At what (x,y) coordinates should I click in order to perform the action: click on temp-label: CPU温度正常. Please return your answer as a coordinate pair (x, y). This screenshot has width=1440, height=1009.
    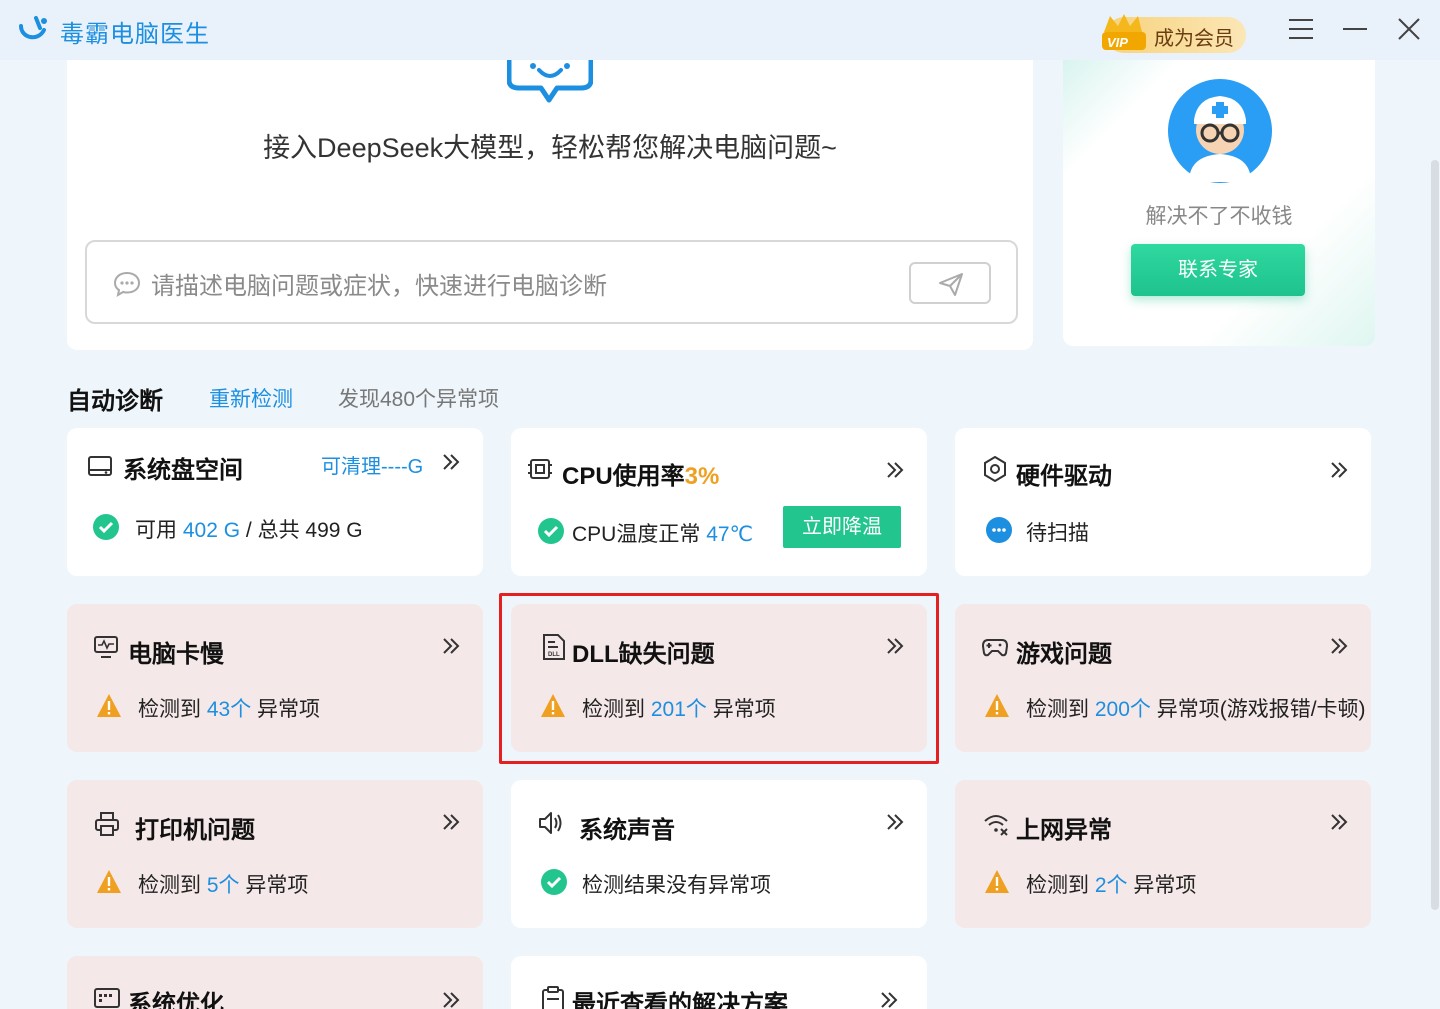
    Looking at the image, I should click on (636, 534).